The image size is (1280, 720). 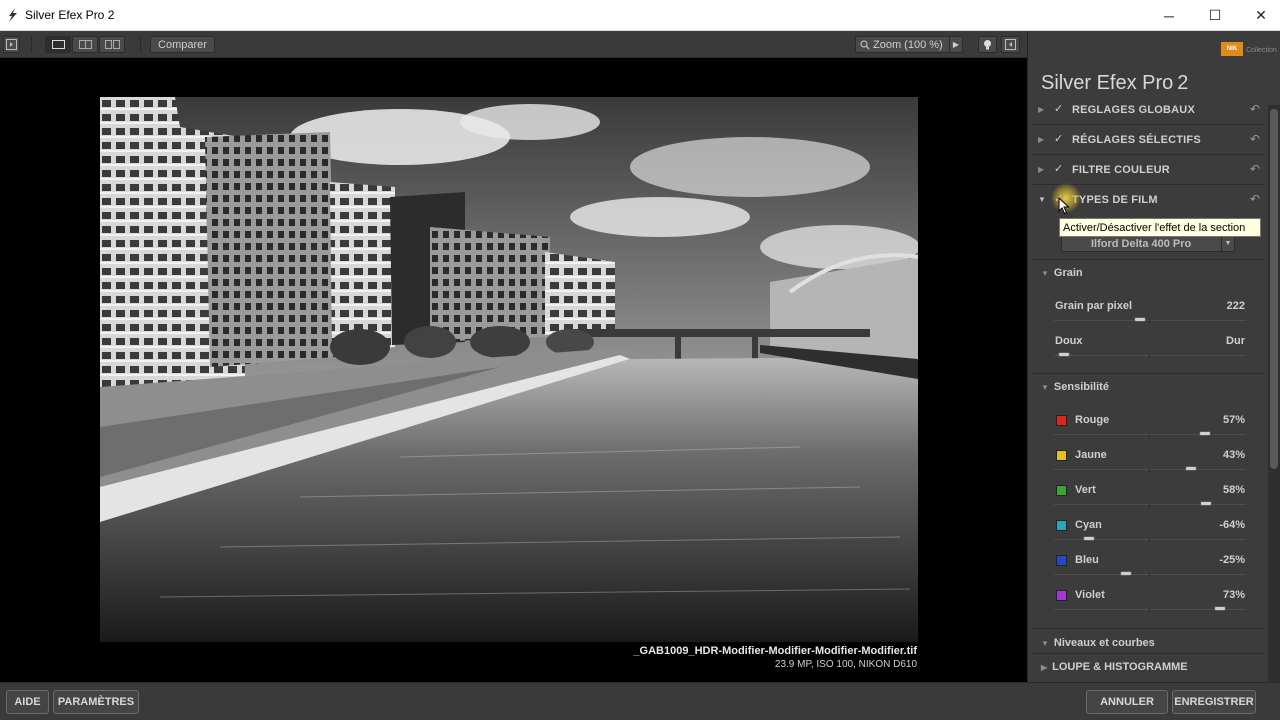 What do you see at coordinates (1274, 289) in the screenshot?
I see `scrollbar-thumb` at bounding box center [1274, 289].